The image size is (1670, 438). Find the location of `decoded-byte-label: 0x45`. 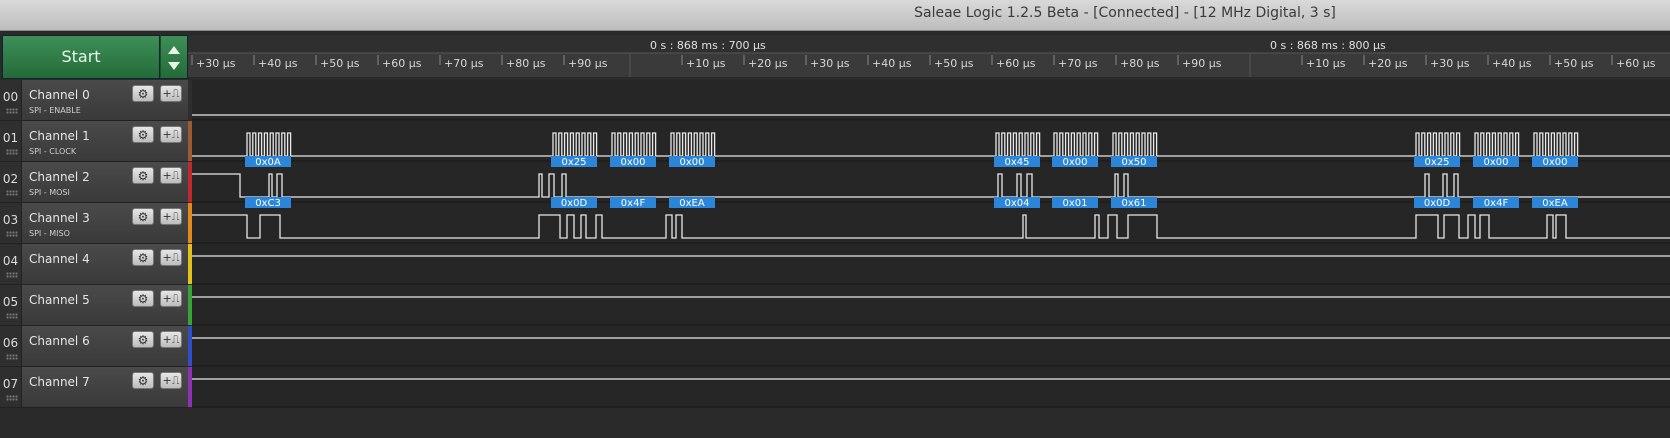

decoded-byte-label: 0x45 is located at coordinates (1016, 162).